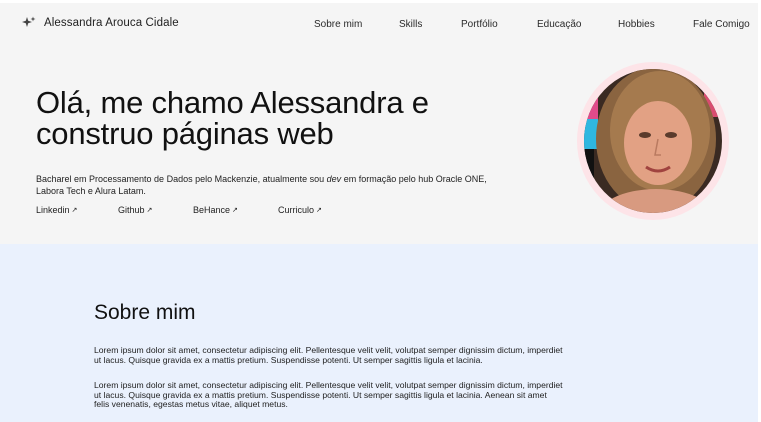 The height and width of the screenshot is (422, 761). What do you see at coordinates (232, 102) in the screenshot?
I see `hero-title-line-1: Olá, me chamo Alessandra e` at bounding box center [232, 102].